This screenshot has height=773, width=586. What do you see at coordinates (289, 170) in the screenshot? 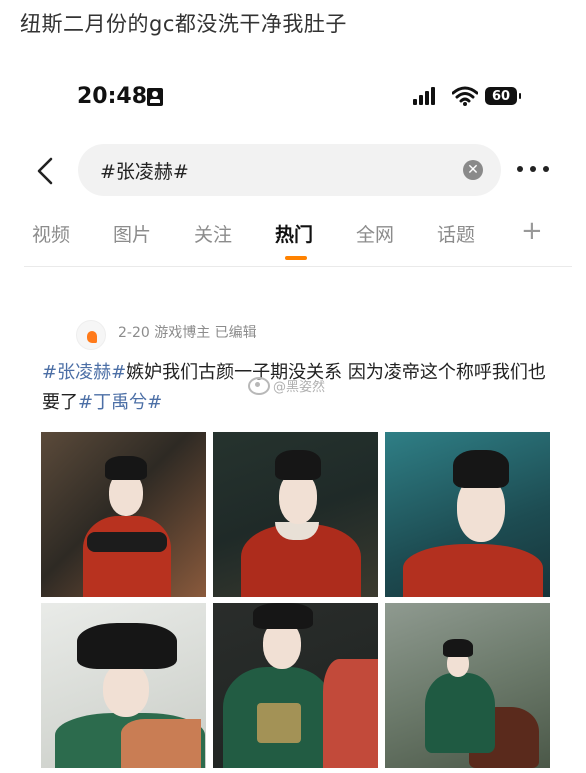
I see `search-input: #张凌赫# ✕` at bounding box center [289, 170].